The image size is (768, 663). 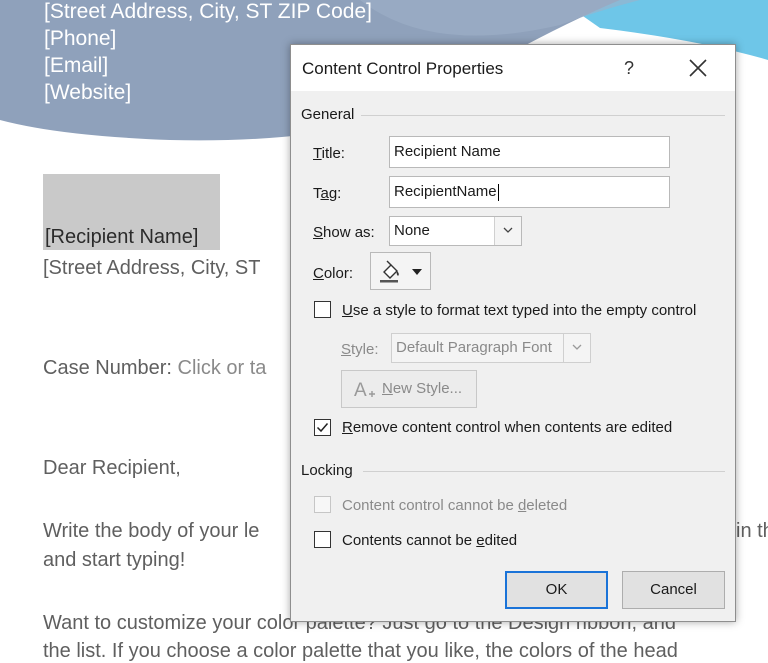 What do you see at coordinates (389, 271) in the screenshot?
I see `paint-bucket-icon` at bounding box center [389, 271].